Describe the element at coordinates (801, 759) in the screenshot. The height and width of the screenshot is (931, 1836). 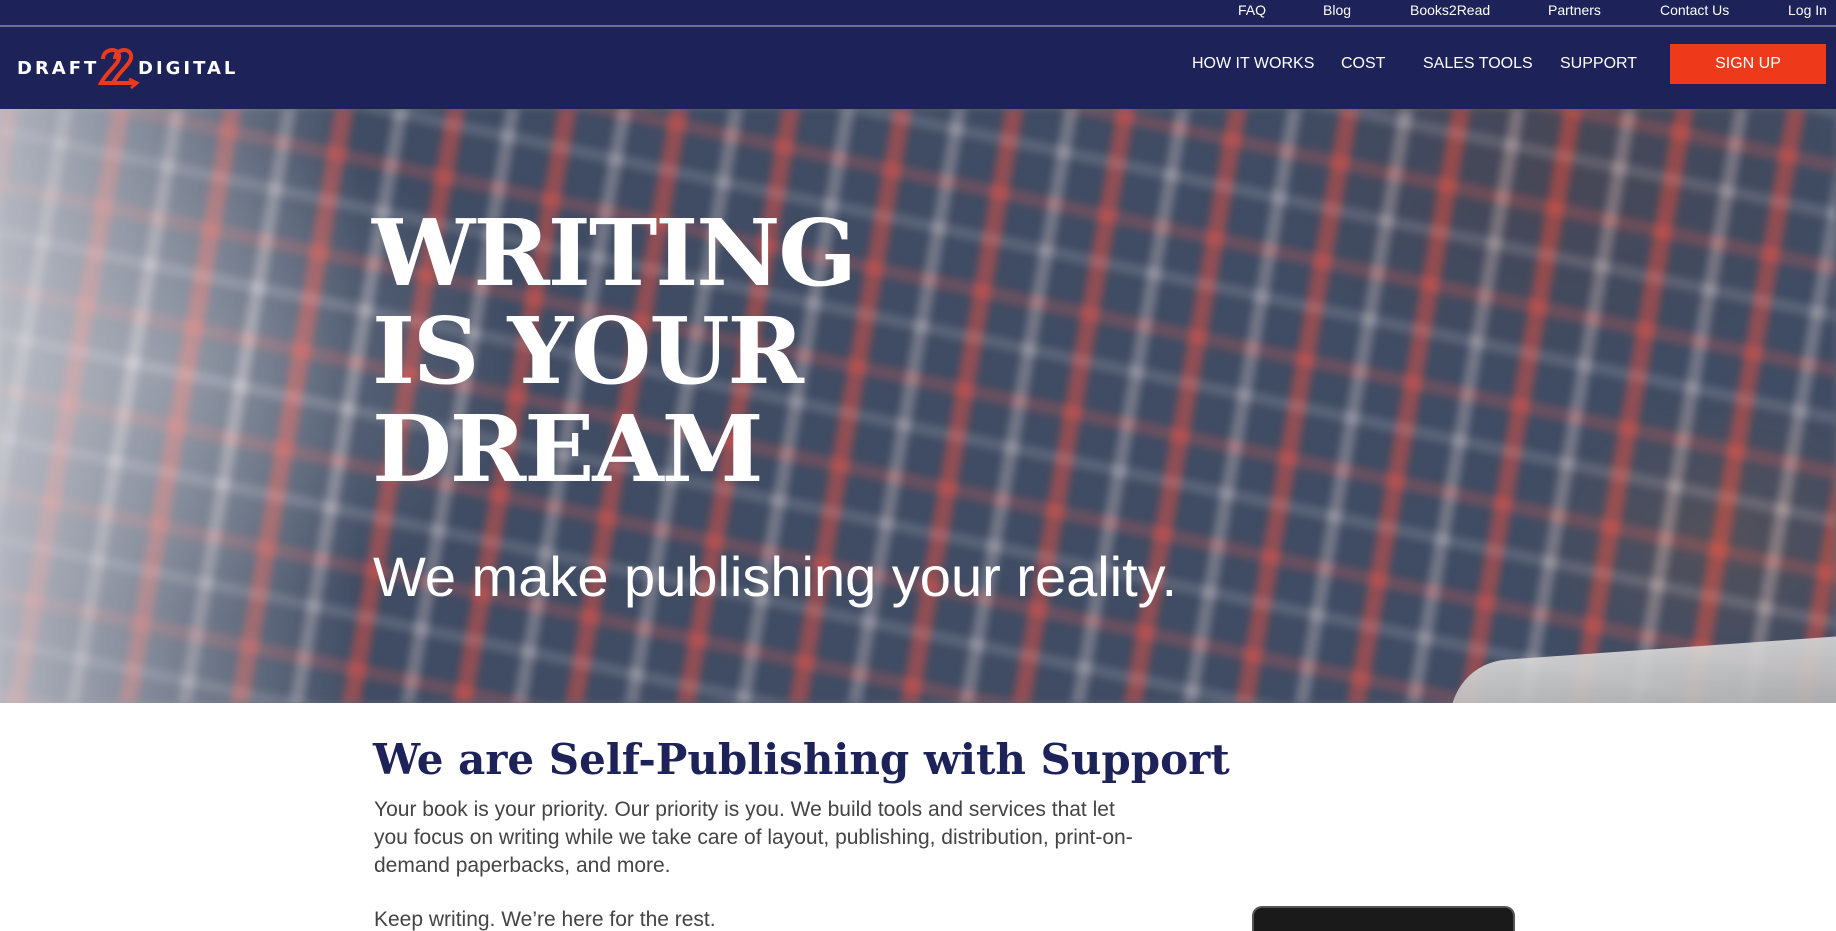
I see `intro-title: We are Self-Publishing with Support` at that location.